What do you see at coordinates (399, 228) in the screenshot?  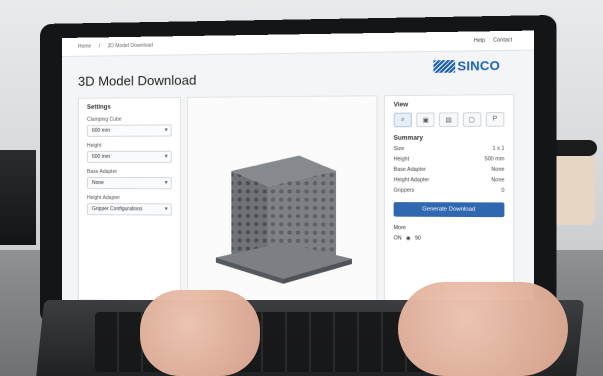 I see `more-label: More` at bounding box center [399, 228].